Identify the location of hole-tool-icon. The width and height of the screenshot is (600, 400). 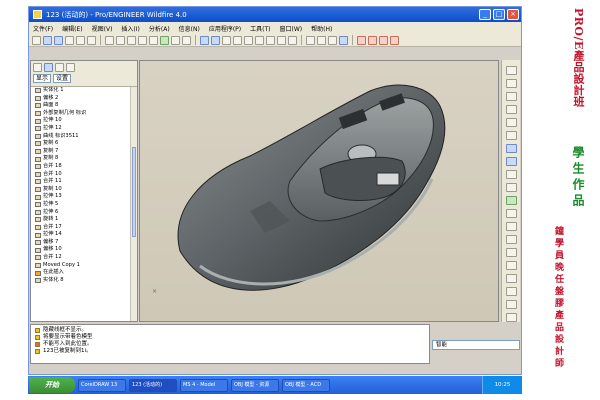
(511, 265).